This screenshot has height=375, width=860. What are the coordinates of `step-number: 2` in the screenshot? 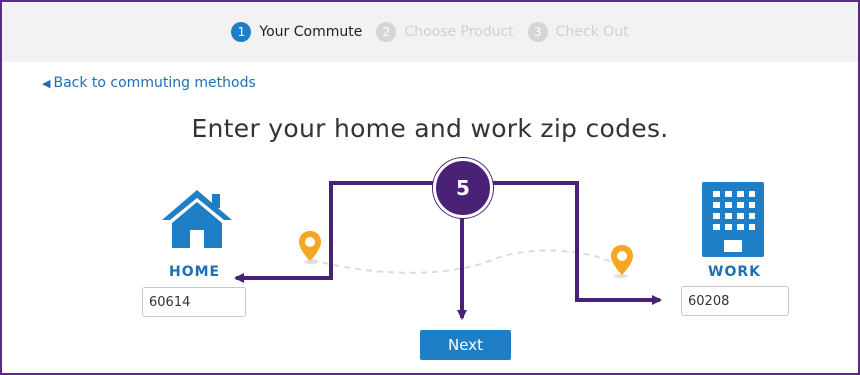 It's located at (386, 32).